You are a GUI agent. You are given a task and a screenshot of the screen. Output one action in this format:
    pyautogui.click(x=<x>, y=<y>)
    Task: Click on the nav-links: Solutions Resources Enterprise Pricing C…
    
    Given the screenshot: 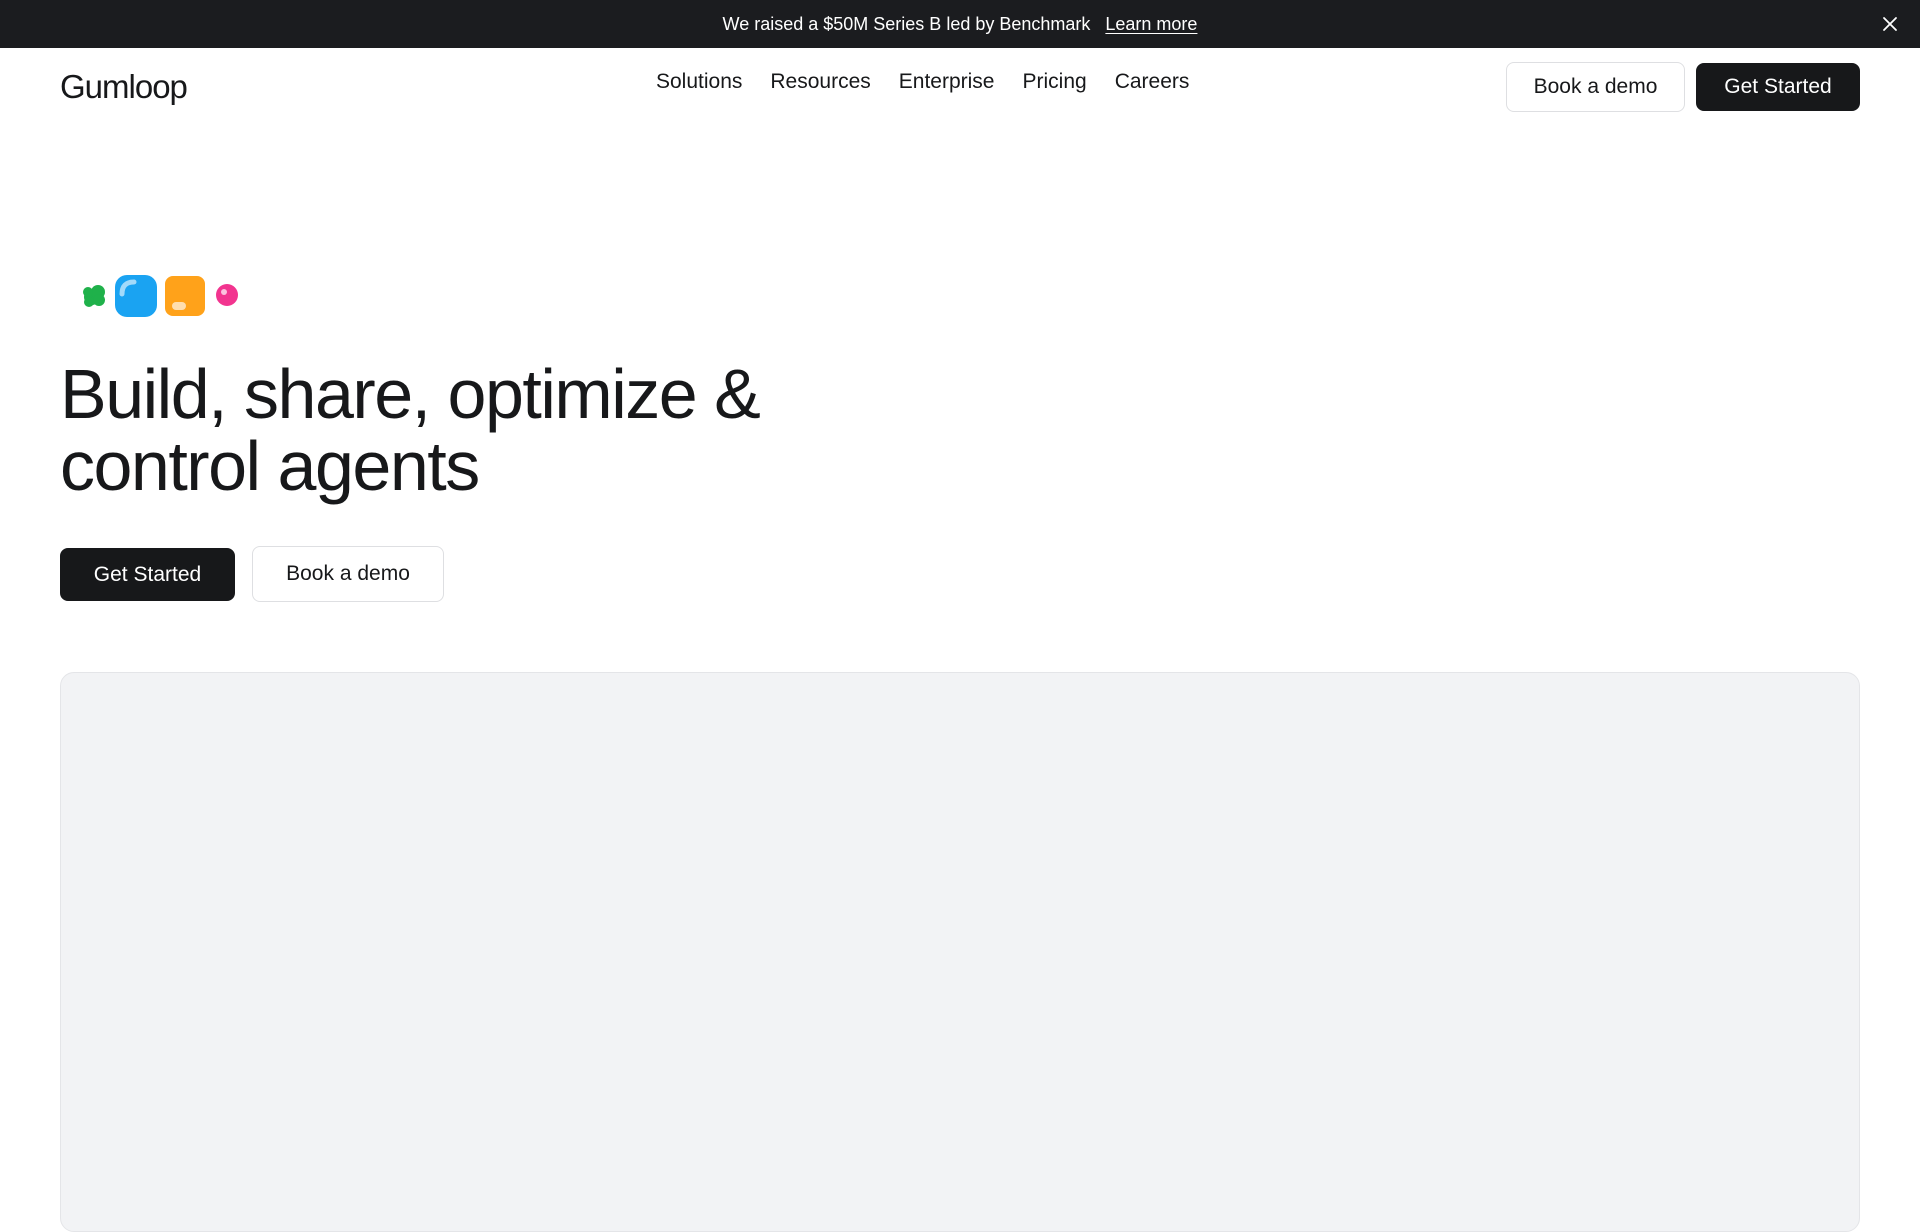 What is the action you would take?
    pyautogui.click(x=922, y=82)
    